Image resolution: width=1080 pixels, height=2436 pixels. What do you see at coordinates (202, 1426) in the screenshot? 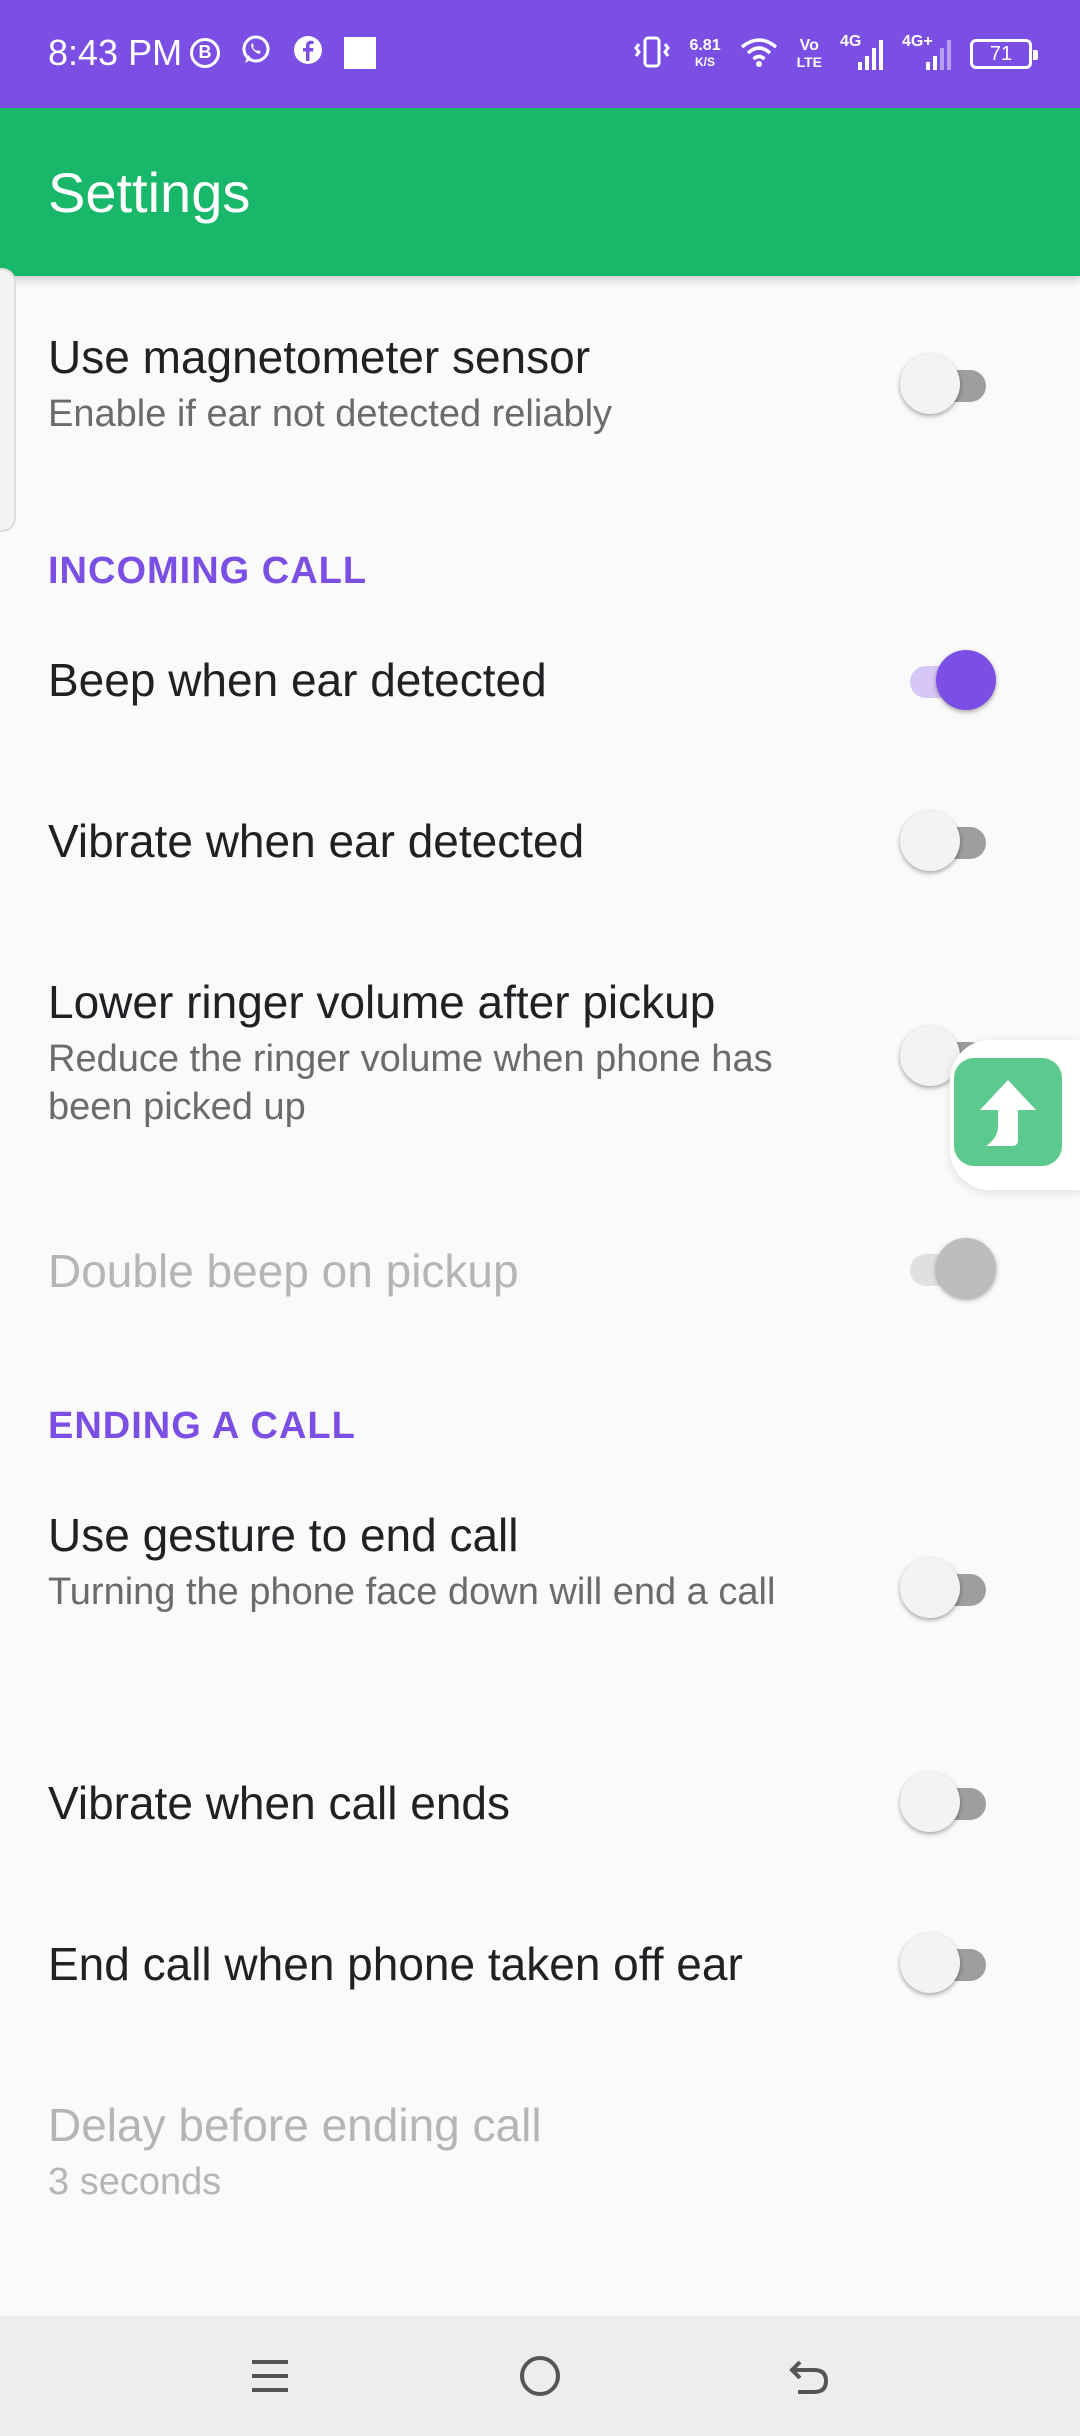
I see `section-header-ending-call: ENDING A CALL` at bounding box center [202, 1426].